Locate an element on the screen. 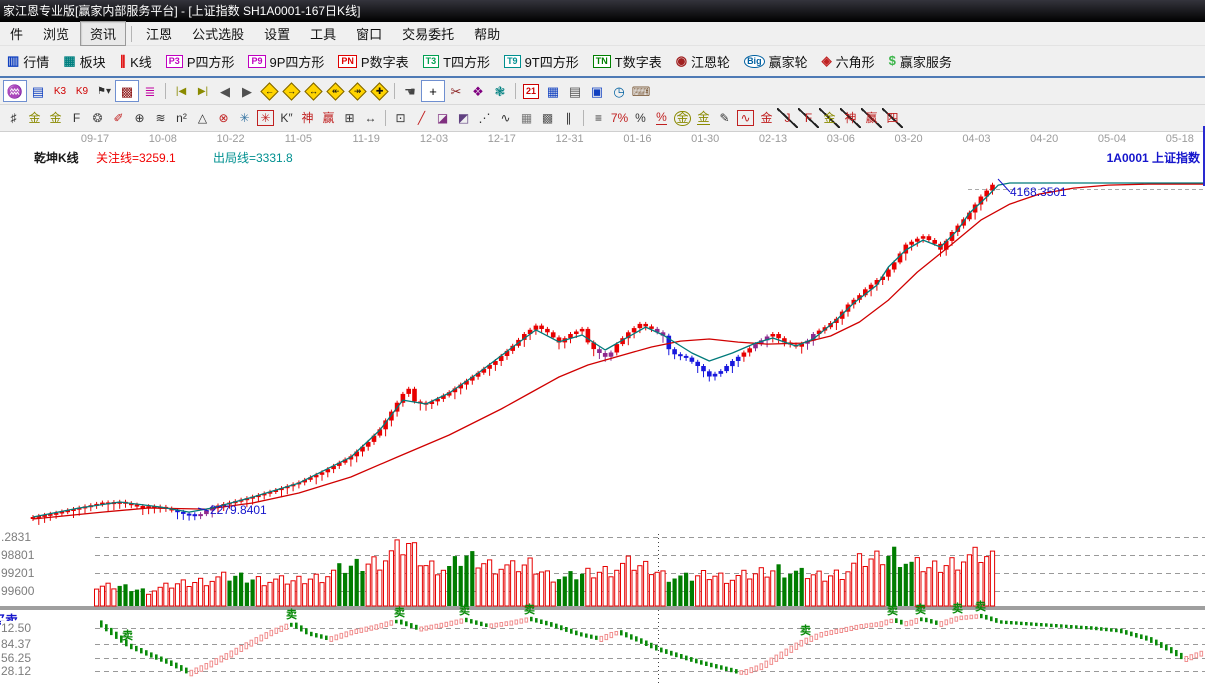 Image resolution: width=1205 pixels, height=685 pixels. gold-line-icon: 金 is located at coordinates (703, 118).